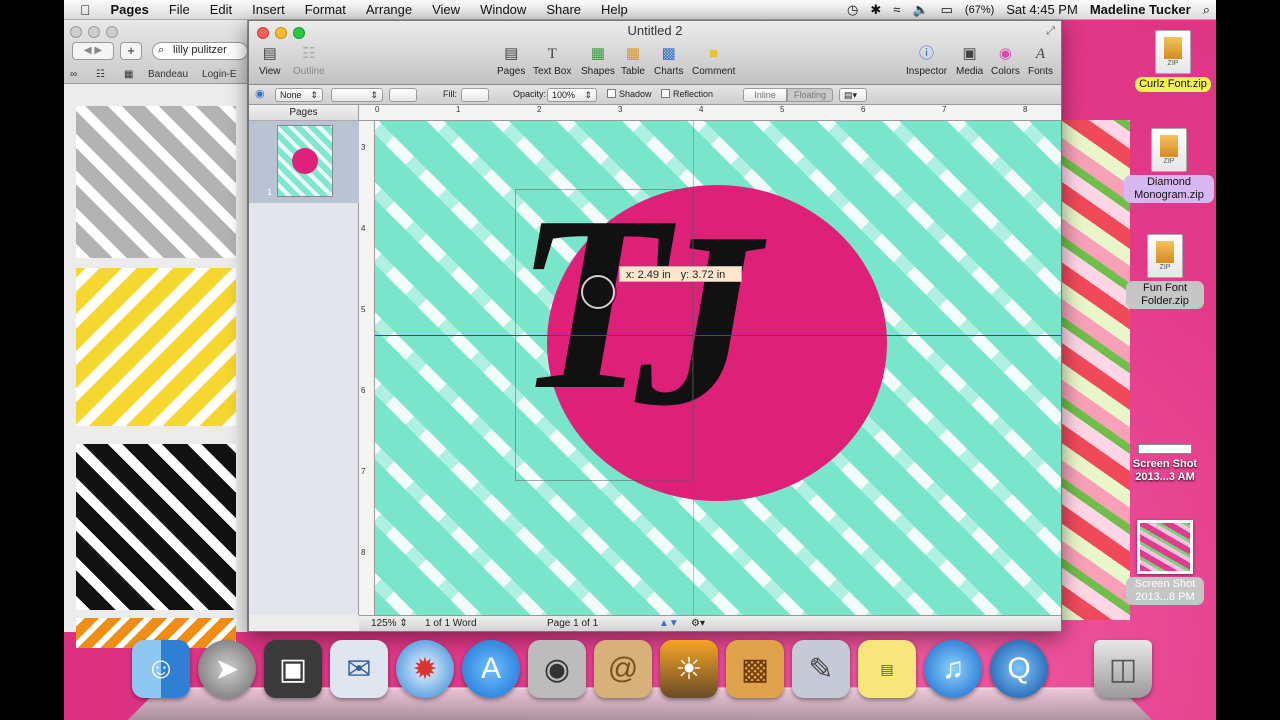 This screenshot has width=1280, height=720. What do you see at coordinates (853, 95) in the screenshot?
I see `wrap-options-icon: ▤▾` at bounding box center [853, 95].